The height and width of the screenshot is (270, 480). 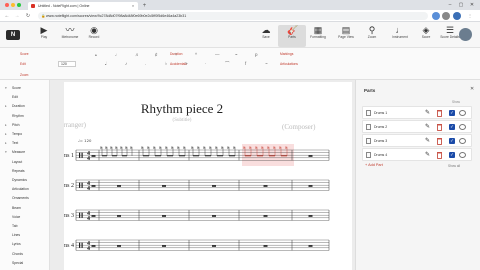 What do you see at coordinates (374, 165) in the screenshot?
I see `add-part-button: + Add Part` at bounding box center [374, 165].